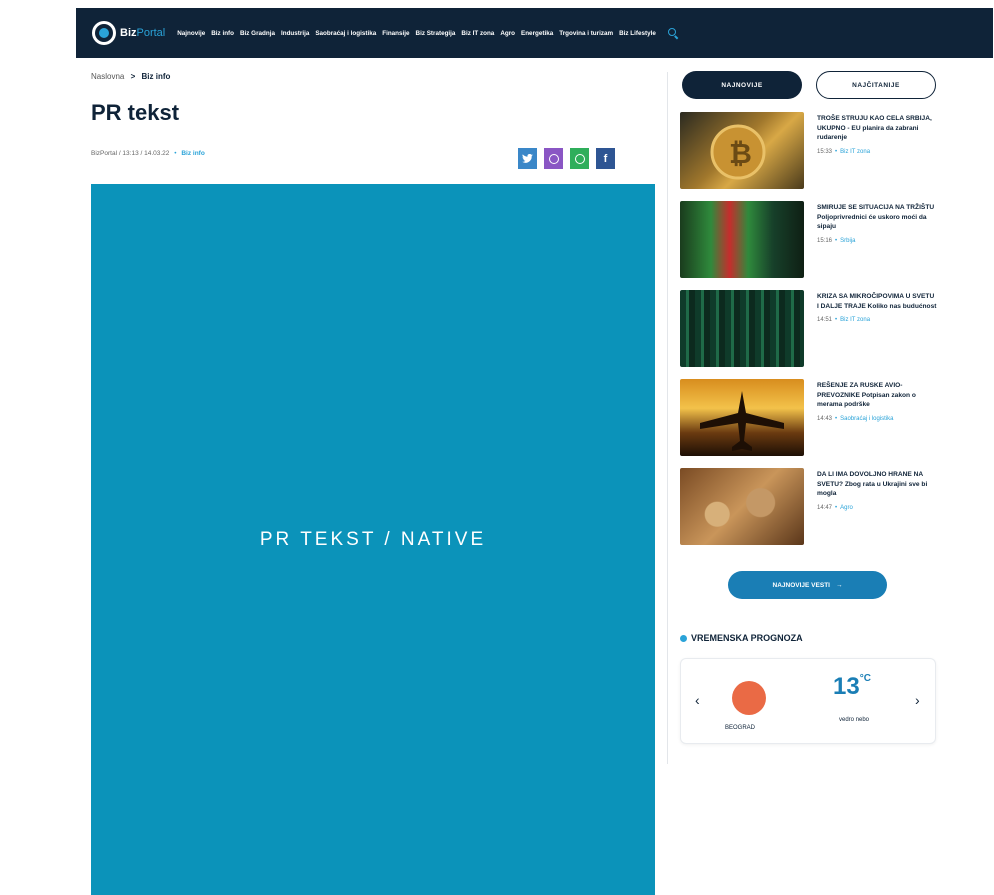 Image resolution: width=994 pixels, height=895 pixels. What do you see at coordinates (742, 85) in the screenshot?
I see `tab-najnovije: NAJNOVIJE` at bounding box center [742, 85].